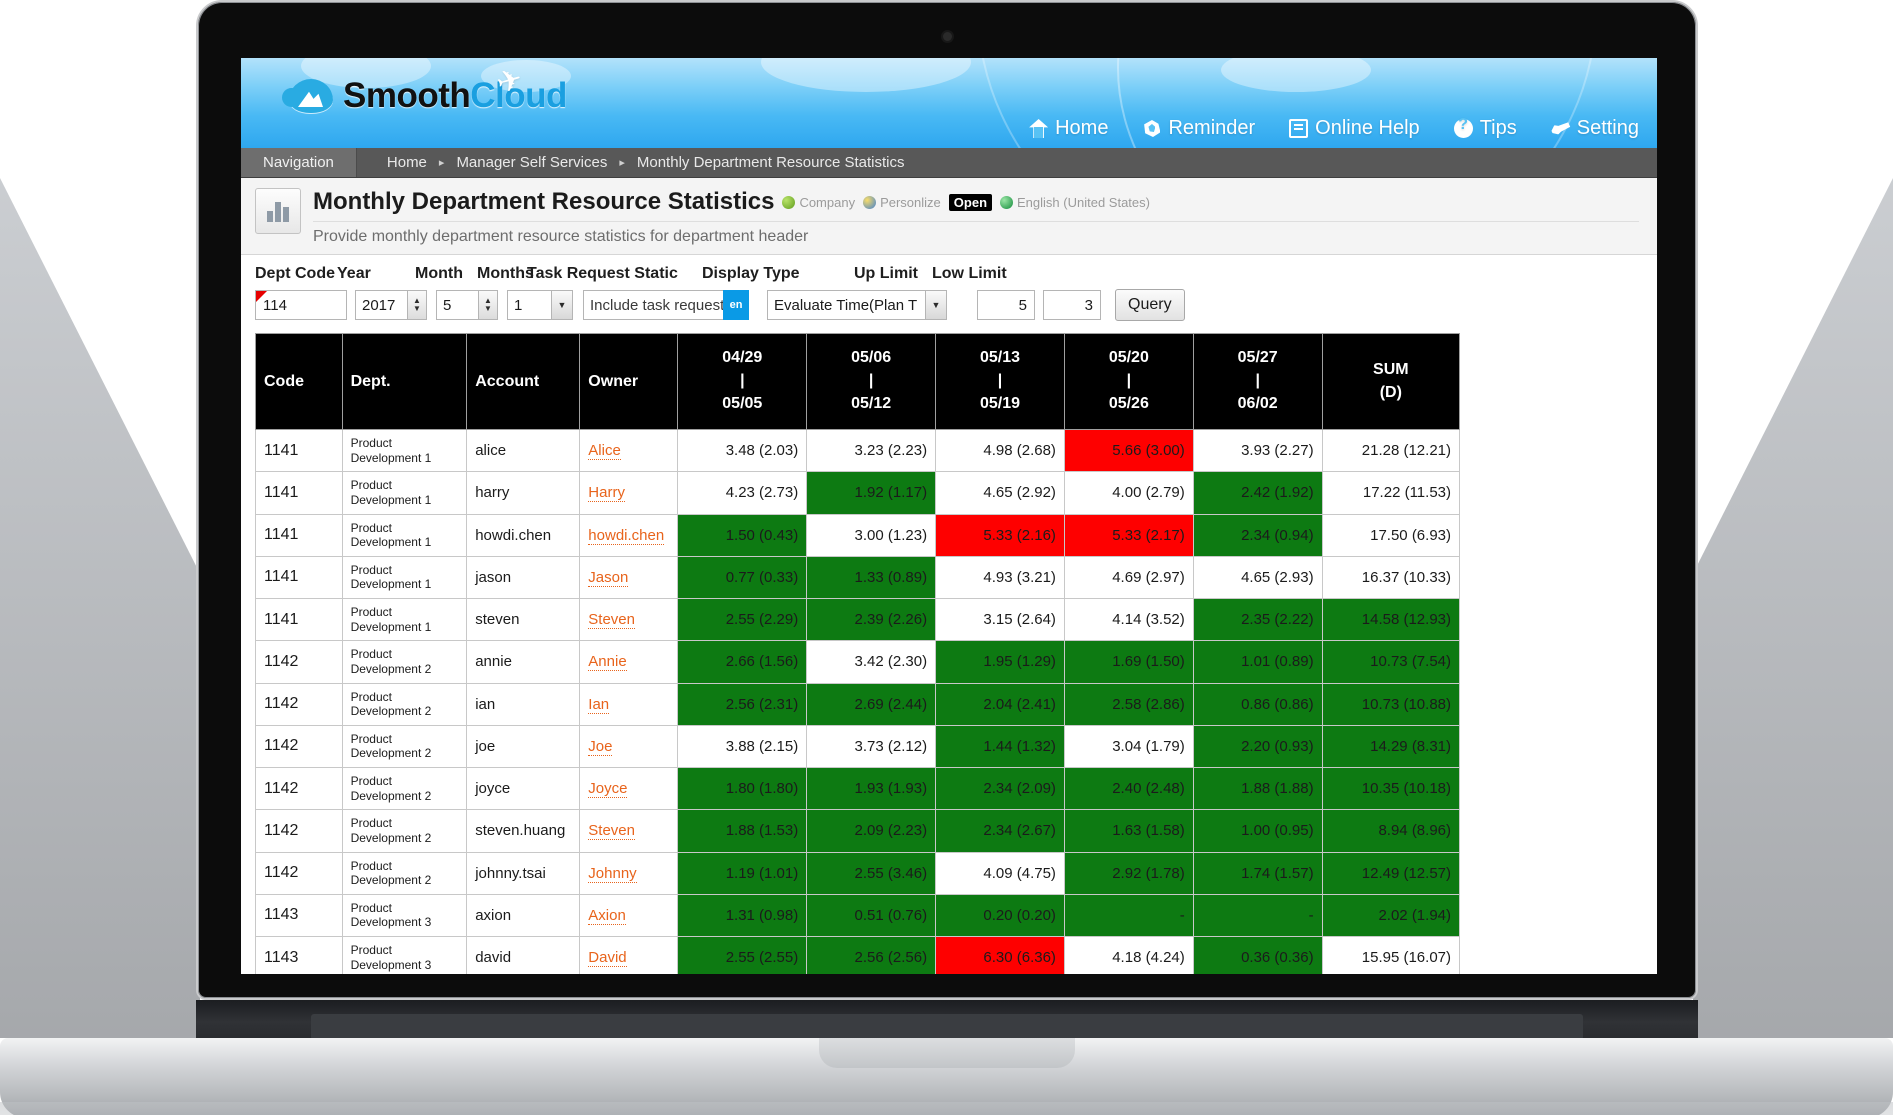 The image size is (1893, 1115). I want to click on breadcrumb-item-home: Home, so click(407, 162).